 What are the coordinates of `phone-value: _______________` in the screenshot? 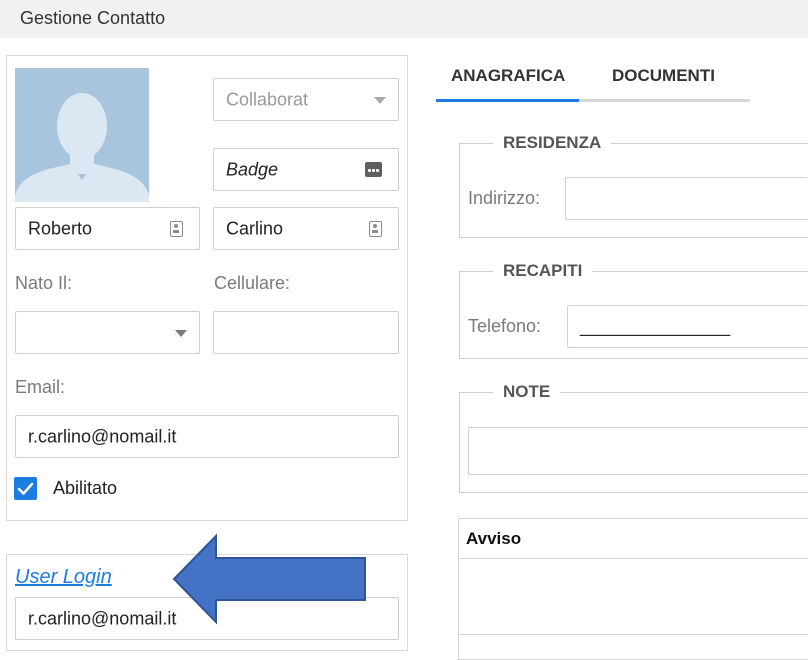 It's located at (655, 326).